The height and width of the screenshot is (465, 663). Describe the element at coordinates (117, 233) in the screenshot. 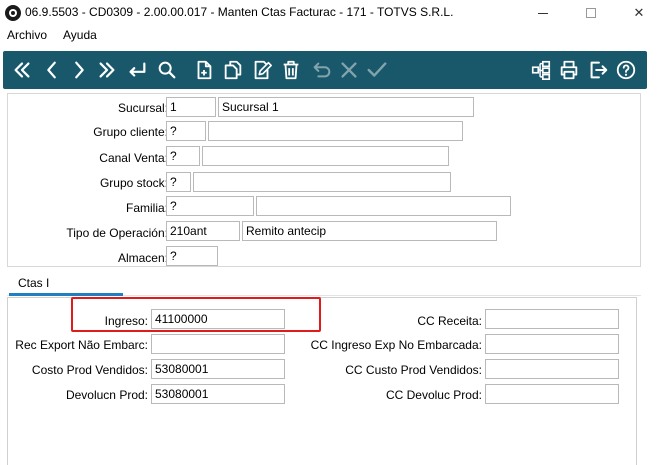

I see `tipo-operacion-label: Tipo de Operación:` at that location.